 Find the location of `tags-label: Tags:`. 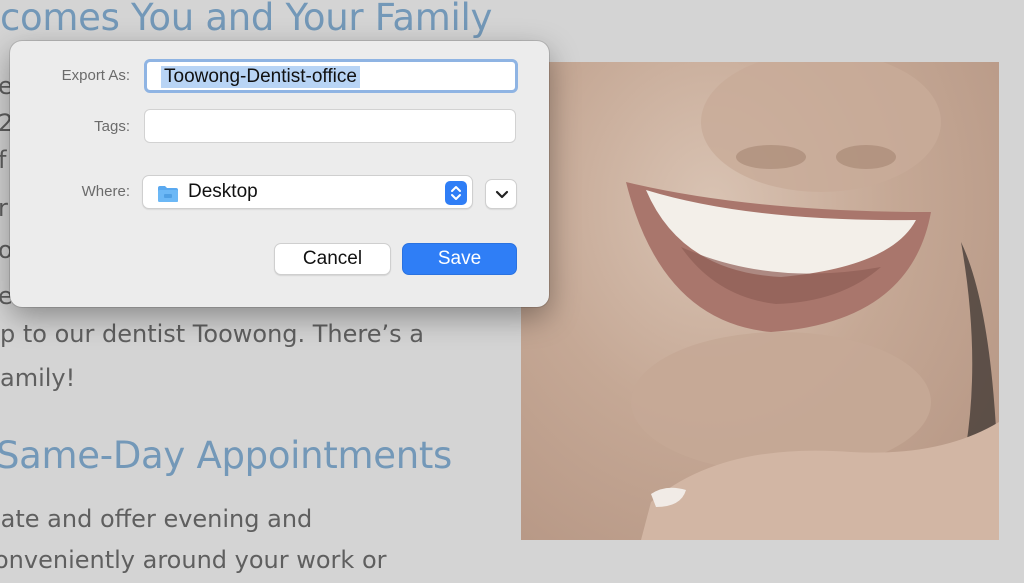

tags-label: Tags: is located at coordinates (112, 126).